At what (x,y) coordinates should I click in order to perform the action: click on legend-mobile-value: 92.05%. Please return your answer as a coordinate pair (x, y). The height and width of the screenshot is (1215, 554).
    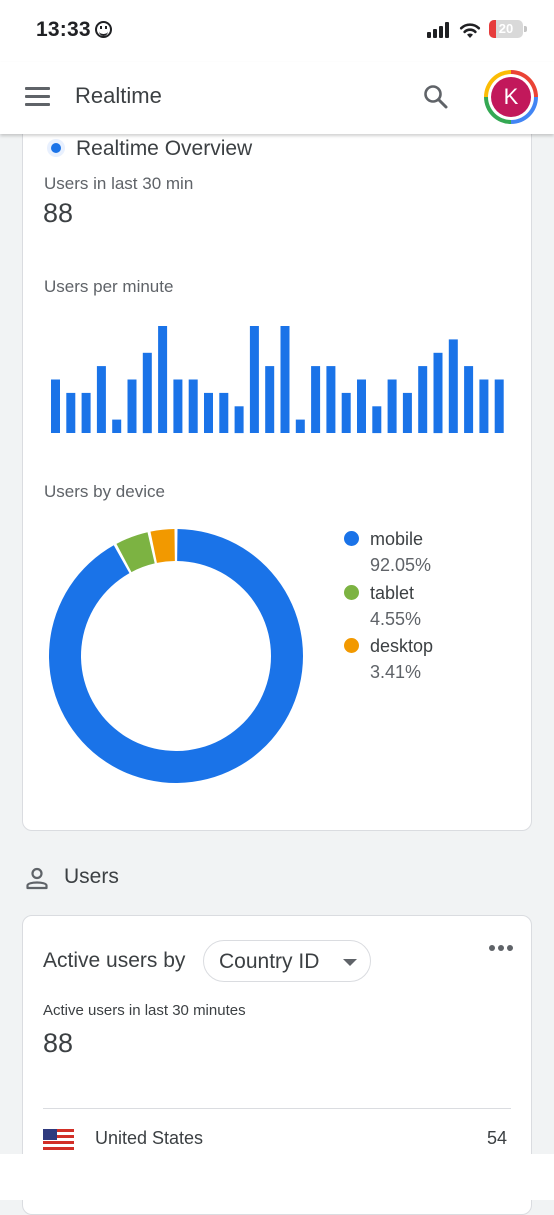
    Looking at the image, I should click on (401, 565).